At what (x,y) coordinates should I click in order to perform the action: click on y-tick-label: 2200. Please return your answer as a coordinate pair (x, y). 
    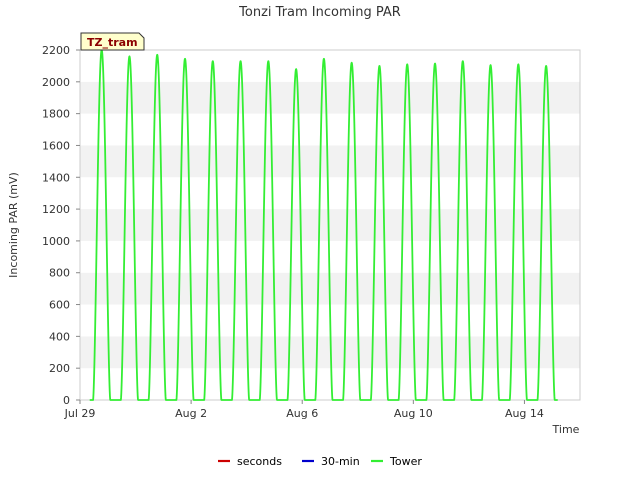
    Looking at the image, I should click on (56, 50).